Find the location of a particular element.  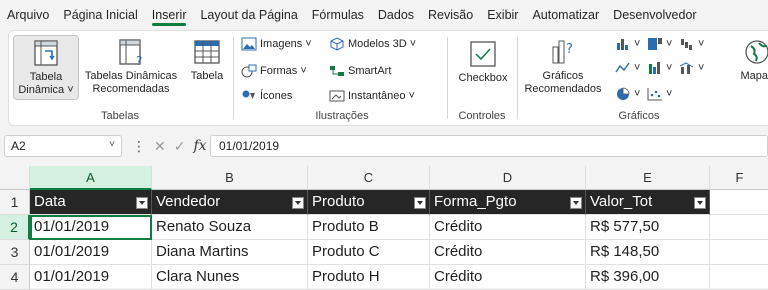

group-label-ilustracoes: Ilustrações is located at coordinates (342, 116).